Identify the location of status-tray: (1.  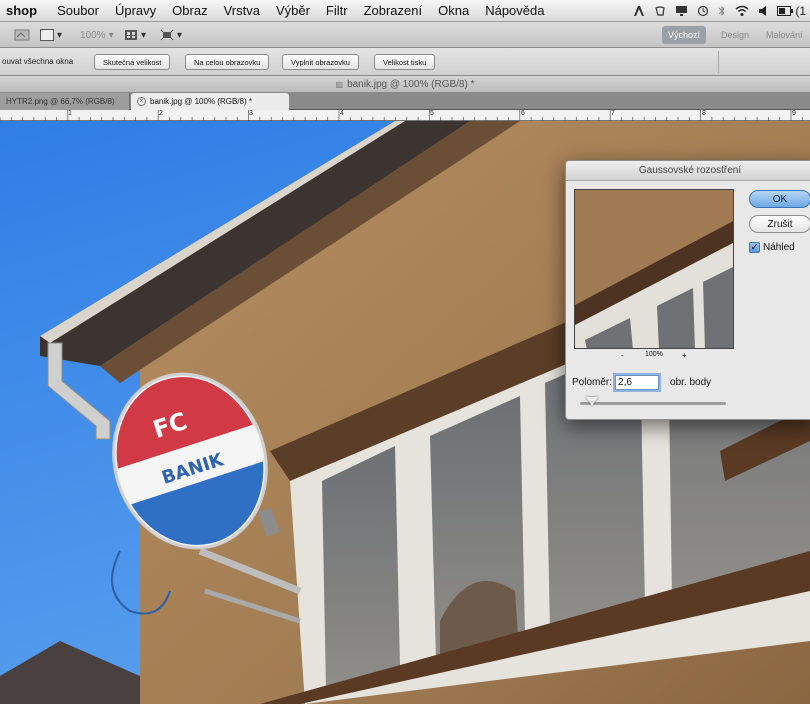
(721, 11).